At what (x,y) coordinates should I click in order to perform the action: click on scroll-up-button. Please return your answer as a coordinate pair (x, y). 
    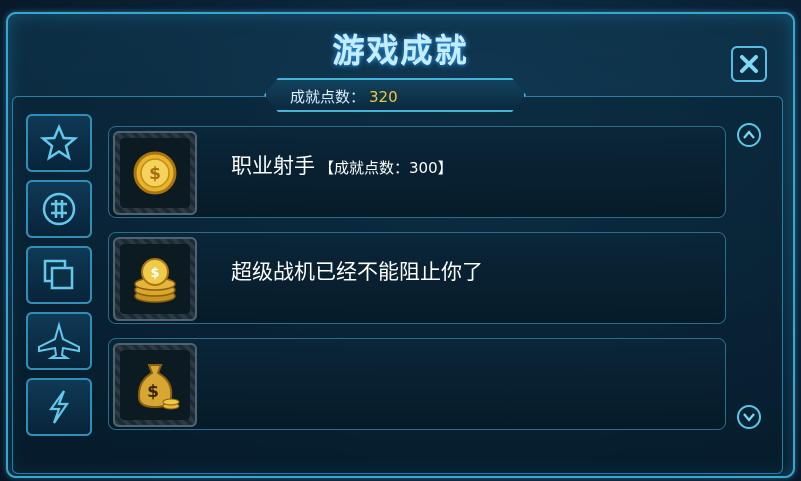
    Looking at the image, I should click on (749, 135).